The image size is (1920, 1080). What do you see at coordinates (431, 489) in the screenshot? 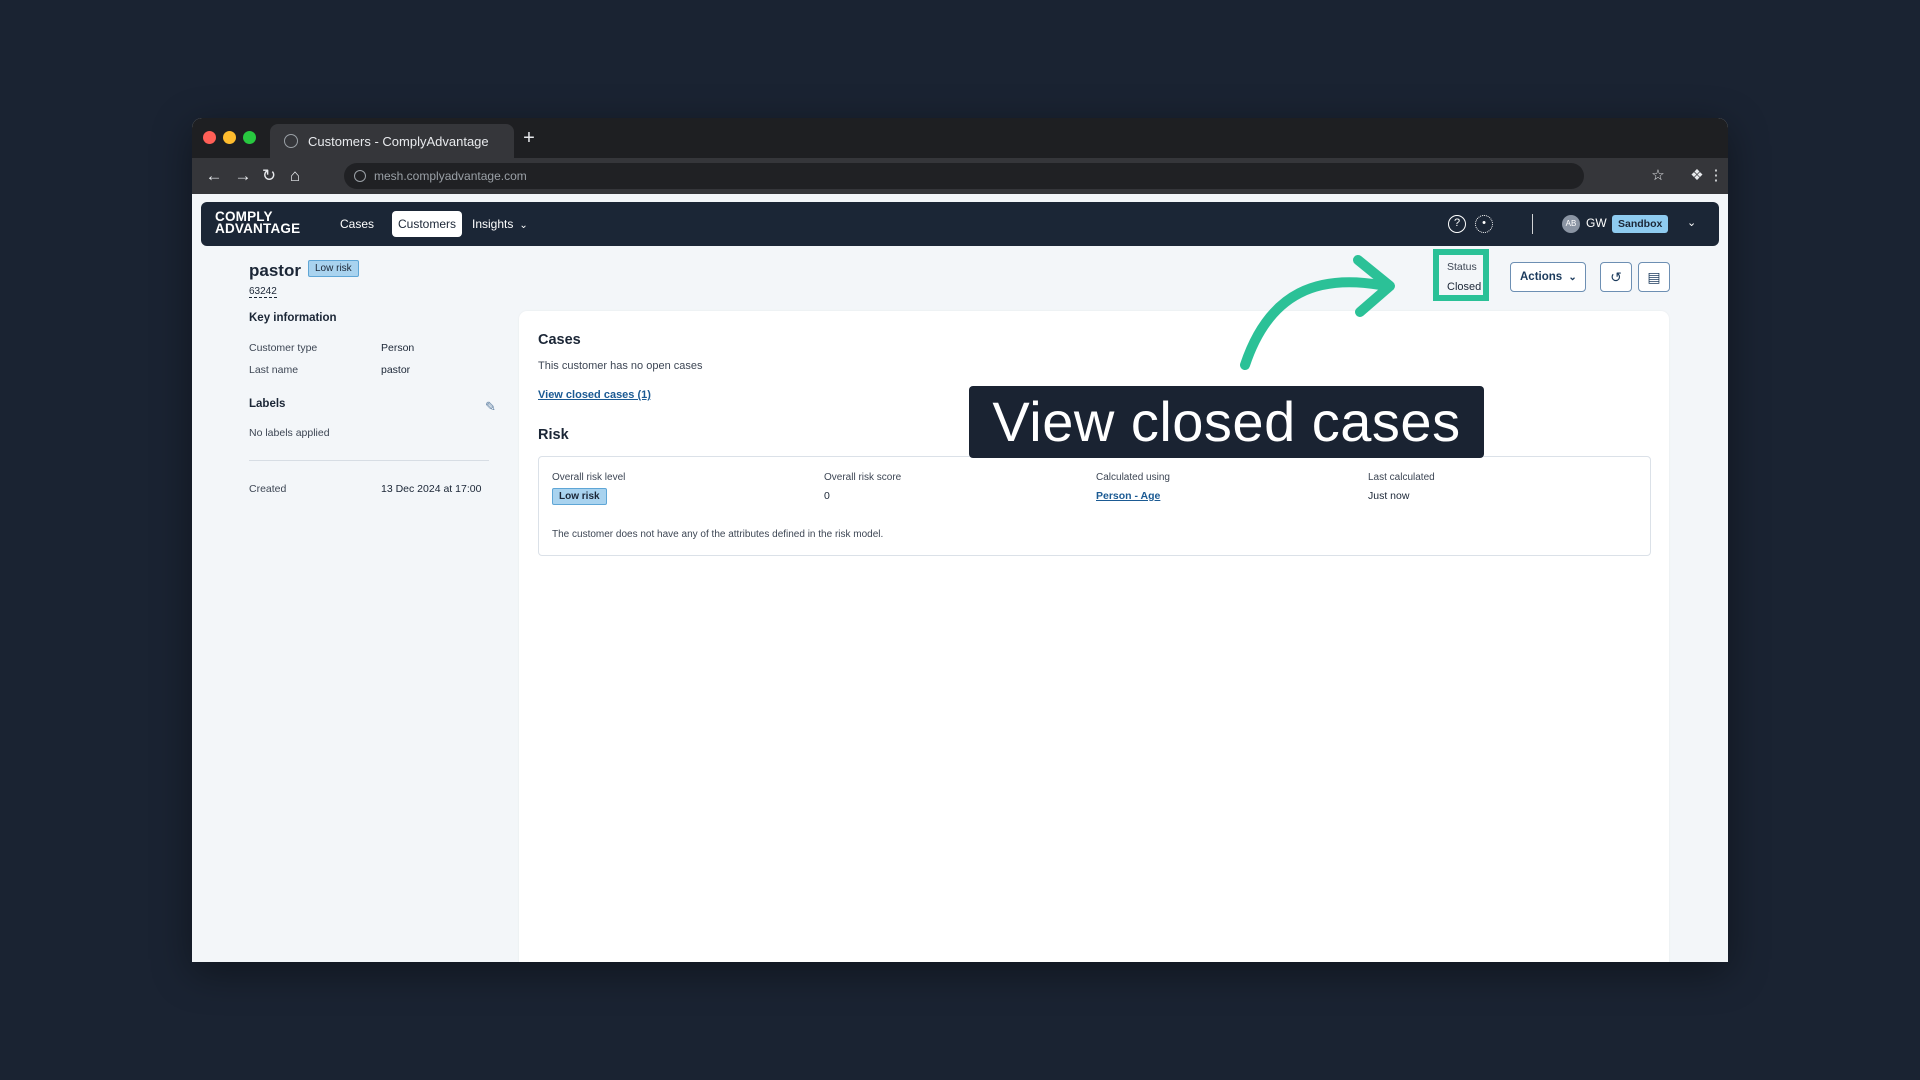
I see `created-value: 13 Dec 2024 at 17:00` at bounding box center [431, 489].